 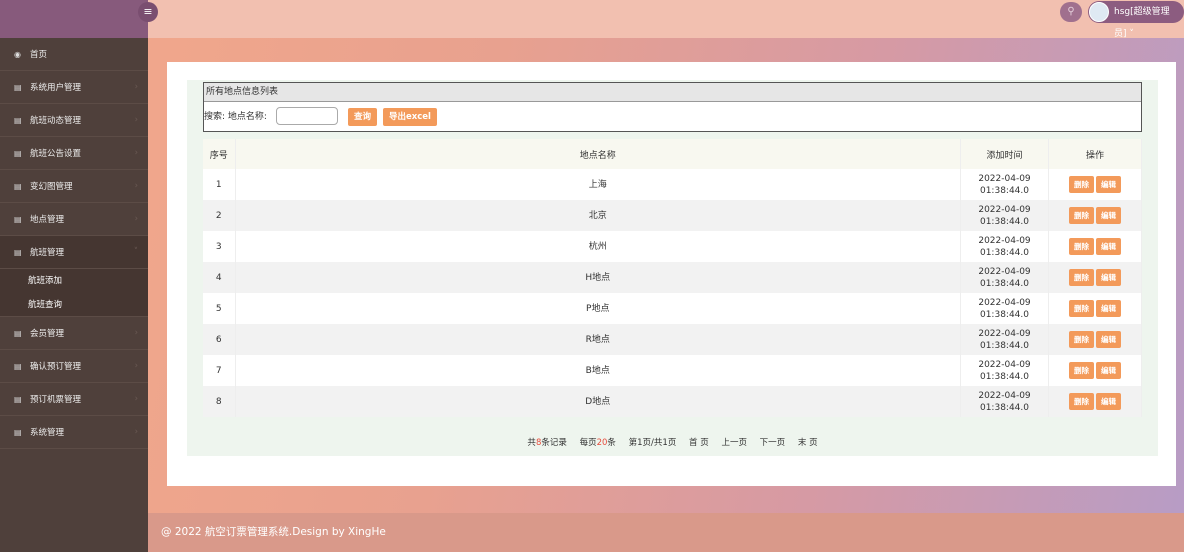 I want to click on row-no: 8, so click(x=219, y=401).